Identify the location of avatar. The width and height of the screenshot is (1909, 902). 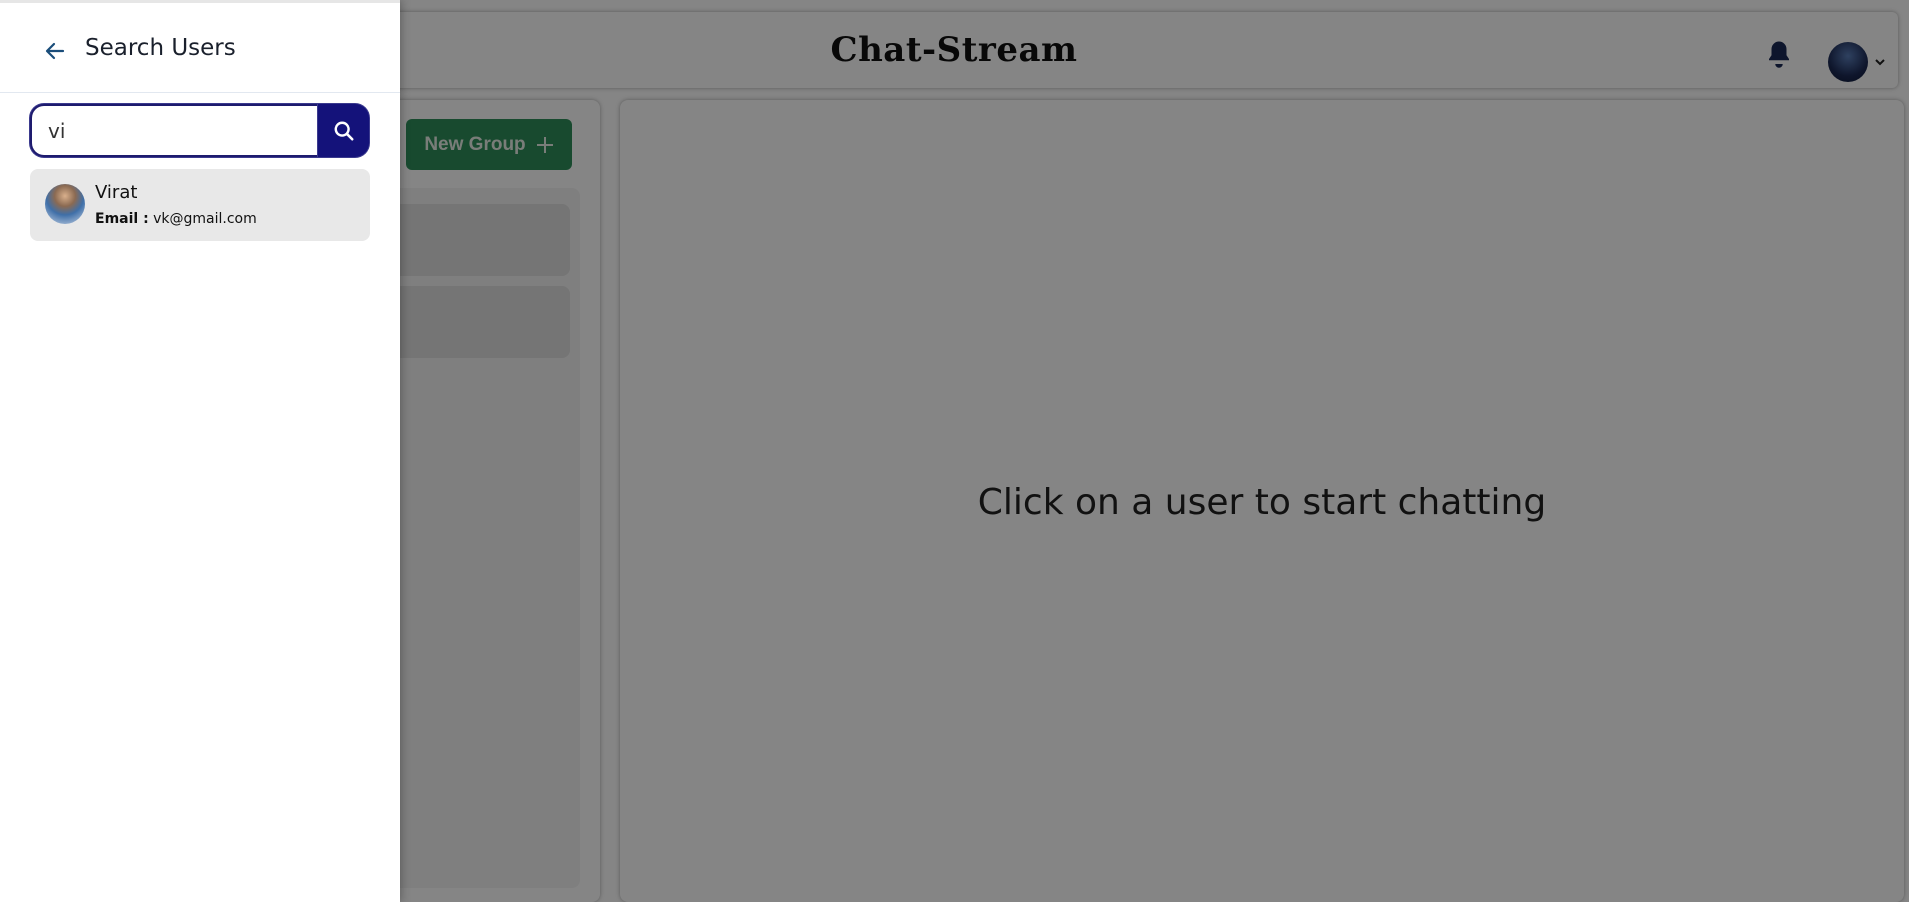
(65, 204).